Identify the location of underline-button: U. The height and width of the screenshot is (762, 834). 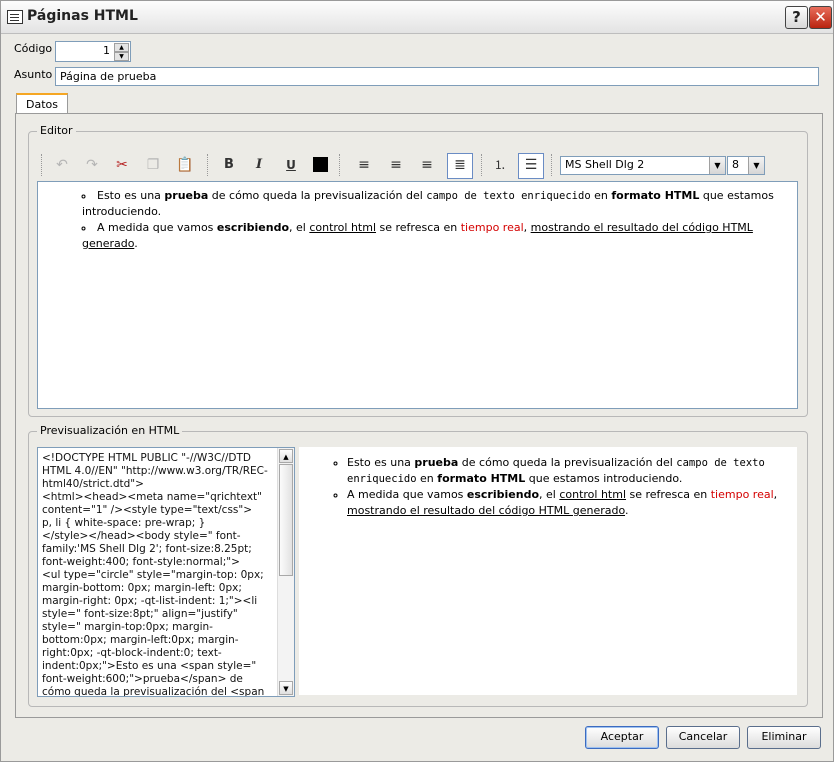
(291, 165).